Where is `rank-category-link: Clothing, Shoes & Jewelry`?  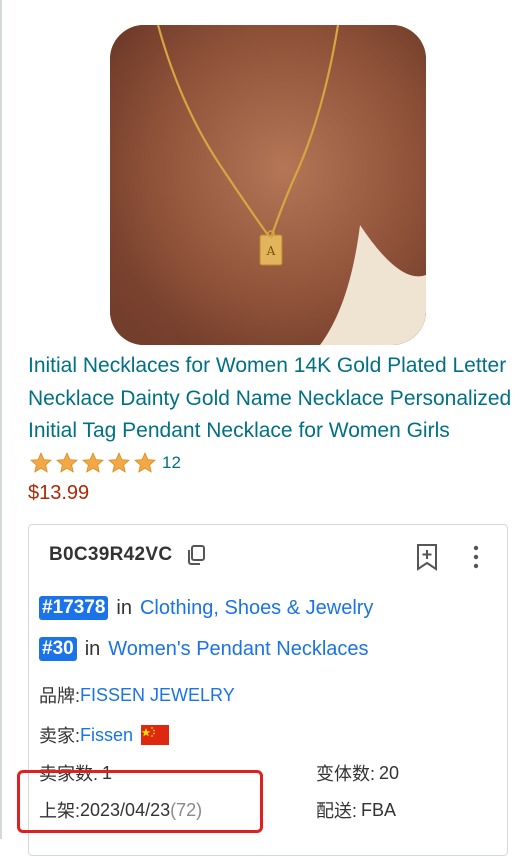 rank-category-link: Clothing, Shoes & Jewelry is located at coordinates (256, 608).